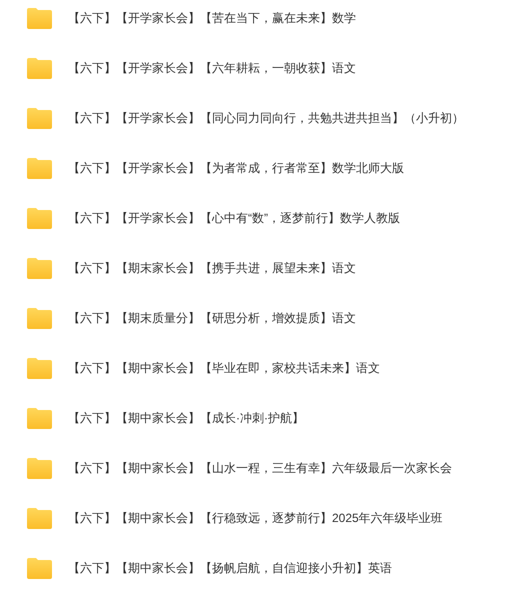  Describe the element at coordinates (212, 318) in the screenshot. I see `folder-name: 【六下】【期末质量分】【研思分析，增效提质】语文` at that location.